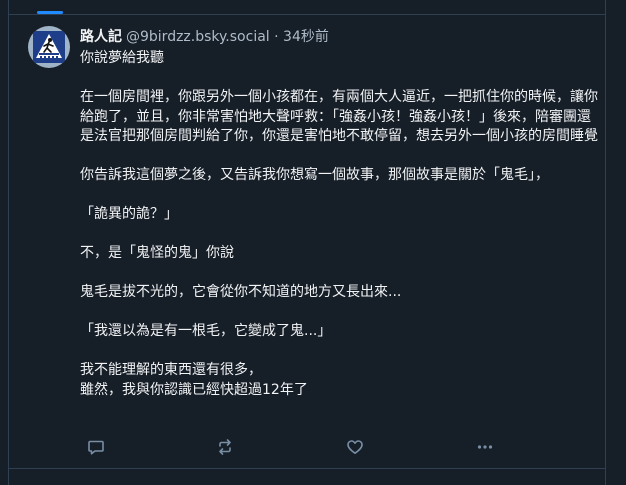  Describe the element at coordinates (307, 14) in the screenshot. I see `top-divider` at that location.